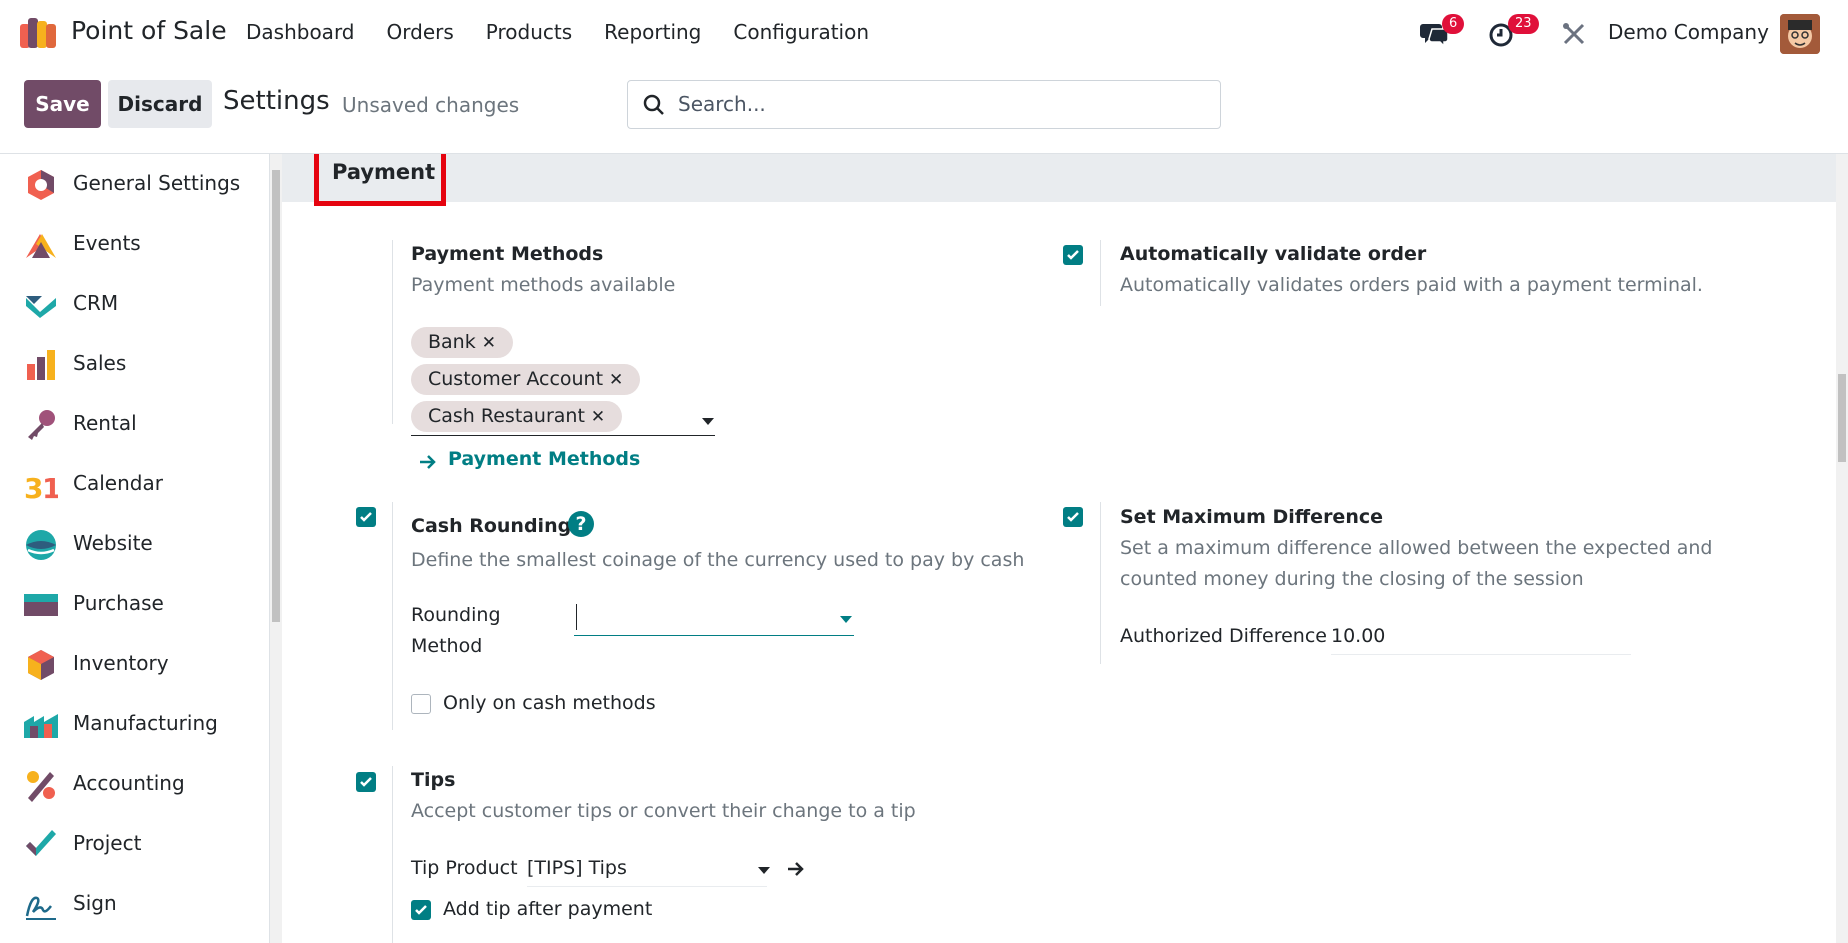 The height and width of the screenshot is (943, 1848). I want to click on add-tip-after-payment-label: Add tip after payment, so click(548, 909).